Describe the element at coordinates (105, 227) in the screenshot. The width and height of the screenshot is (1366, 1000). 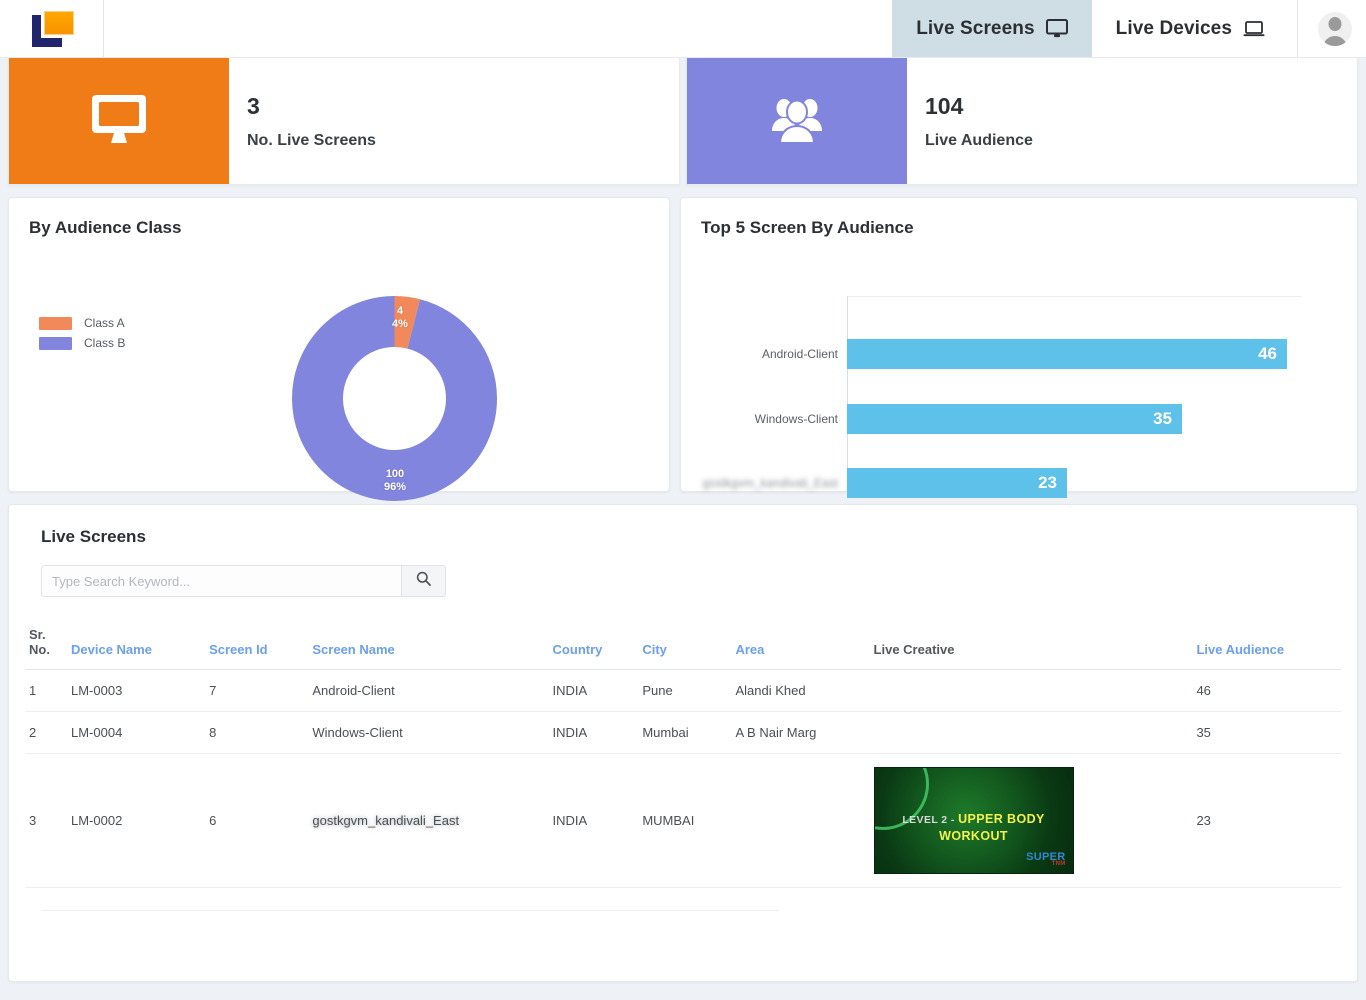
I see `panel-title-audience-class: By Audience Class` at that location.